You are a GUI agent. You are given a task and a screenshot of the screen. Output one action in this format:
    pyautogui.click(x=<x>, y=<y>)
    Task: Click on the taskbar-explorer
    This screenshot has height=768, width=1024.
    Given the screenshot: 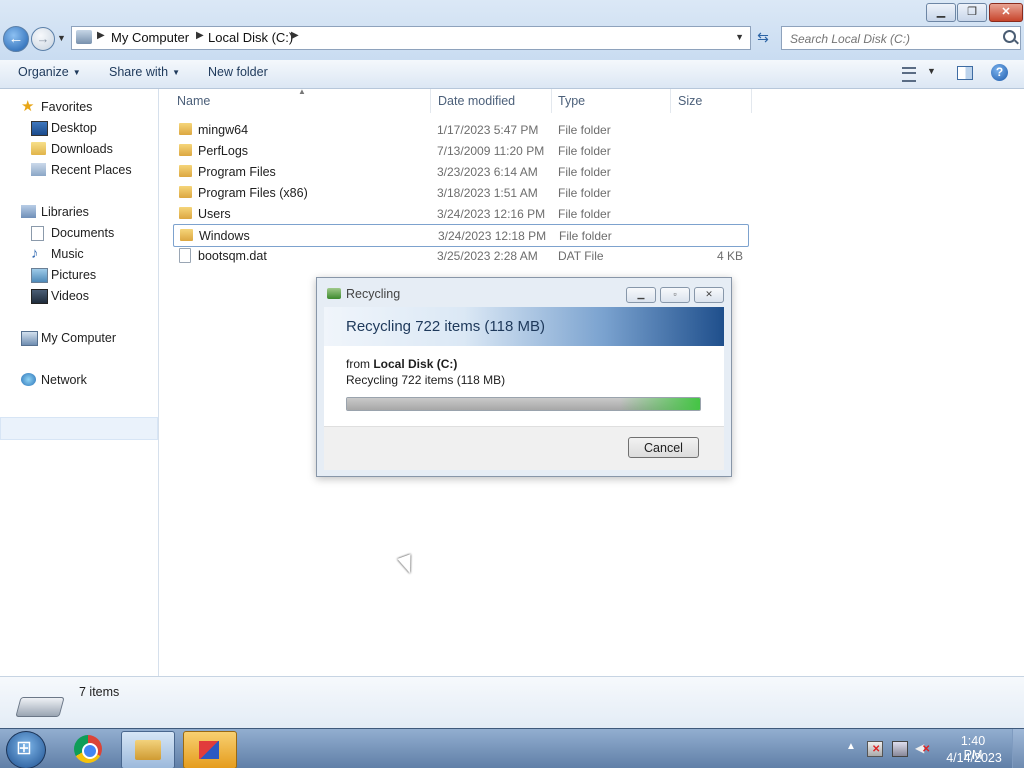 What is the action you would take?
    pyautogui.click(x=148, y=749)
    